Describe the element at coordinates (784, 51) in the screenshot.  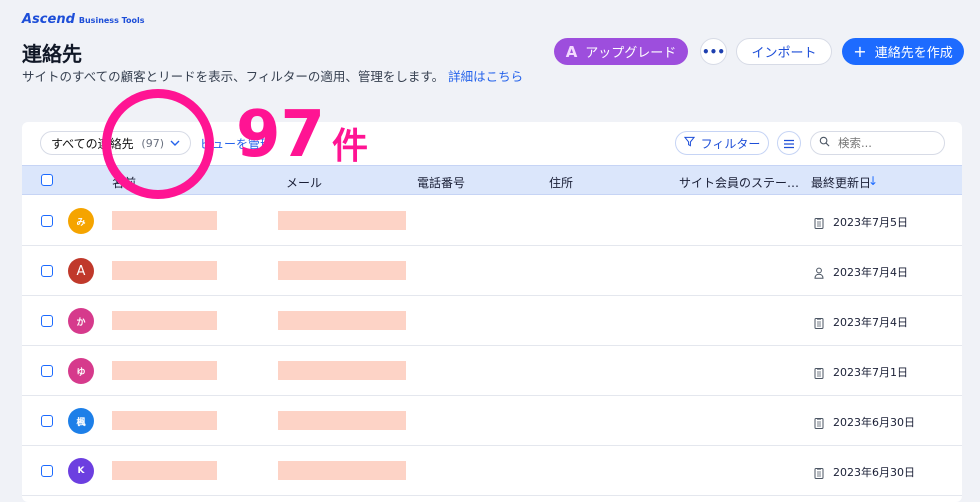
I see `import-button: インポート` at that location.